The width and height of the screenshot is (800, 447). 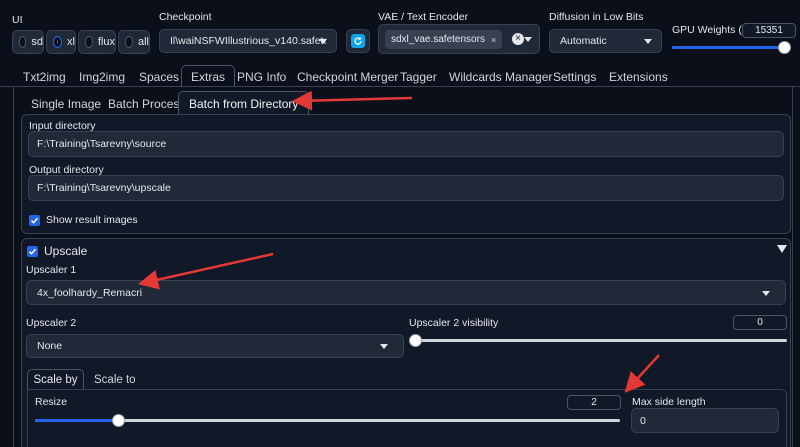 What do you see at coordinates (642, 373) in the screenshot?
I see `arrow-annotation-resize` at bounding box center [642, 373].